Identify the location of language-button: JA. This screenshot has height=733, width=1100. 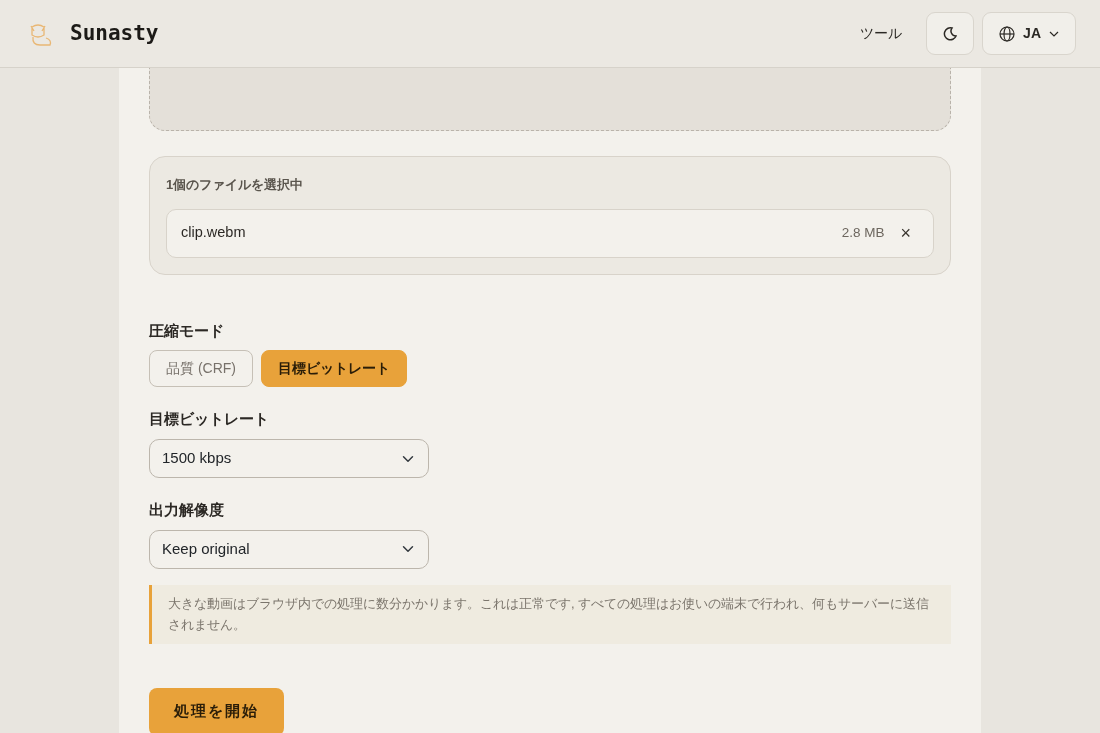
(1029, 33).